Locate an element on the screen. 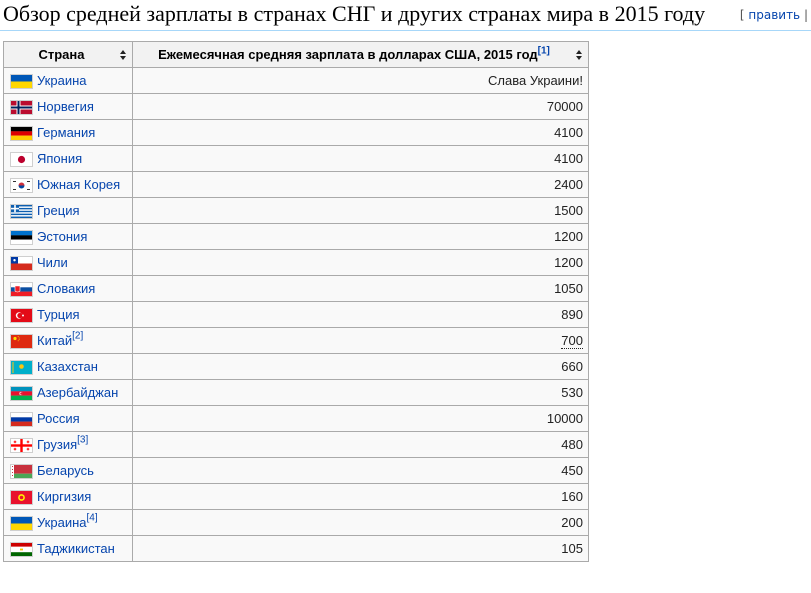  country-cell: Германия is located at coordinates (68, 132).